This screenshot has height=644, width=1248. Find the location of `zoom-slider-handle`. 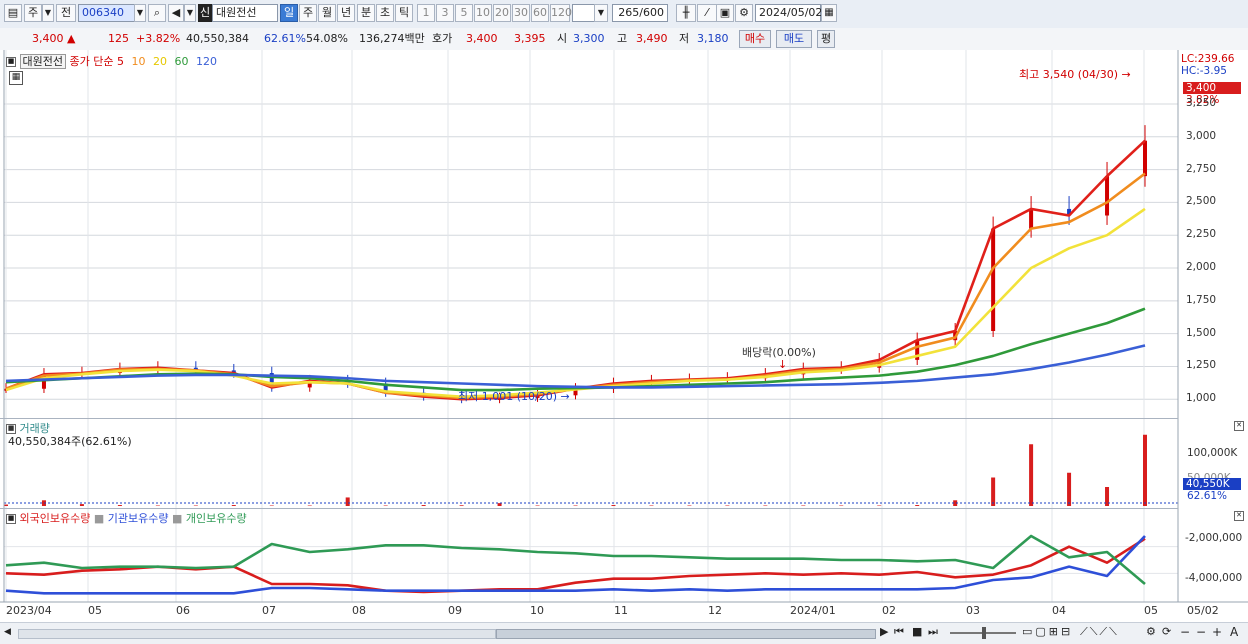

zoom-slider-handle is located at coordinates (984, 633).